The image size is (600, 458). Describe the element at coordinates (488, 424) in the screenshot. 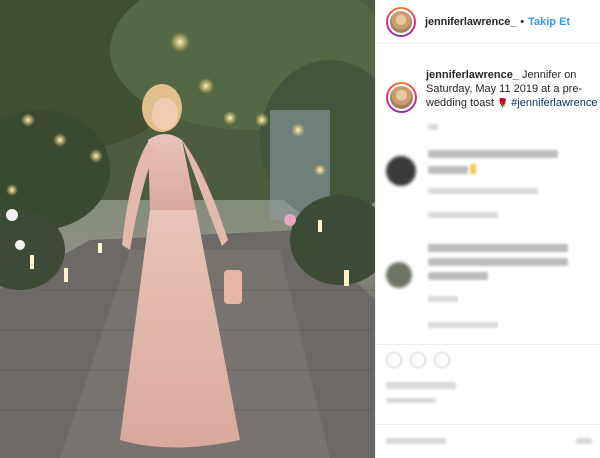

I see `comment-box-divider` at that location.